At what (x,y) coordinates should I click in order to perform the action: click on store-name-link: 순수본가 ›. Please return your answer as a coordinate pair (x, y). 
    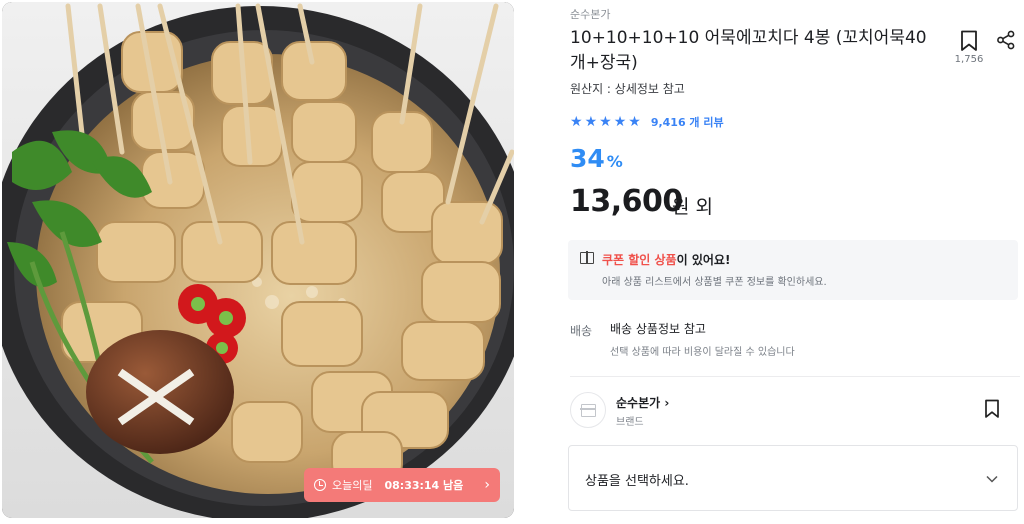
    Looking at the image, I should click on (642, 402).